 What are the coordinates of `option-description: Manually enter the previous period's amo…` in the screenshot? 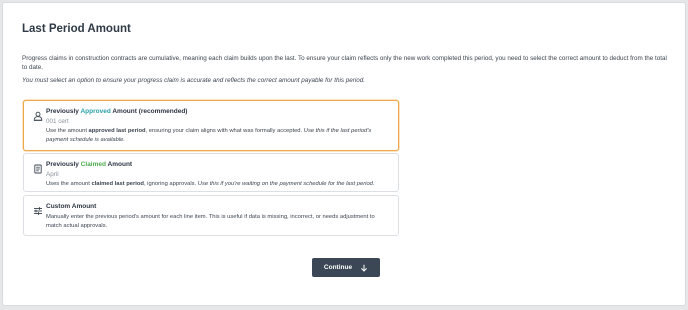 It's located at (210, 221).